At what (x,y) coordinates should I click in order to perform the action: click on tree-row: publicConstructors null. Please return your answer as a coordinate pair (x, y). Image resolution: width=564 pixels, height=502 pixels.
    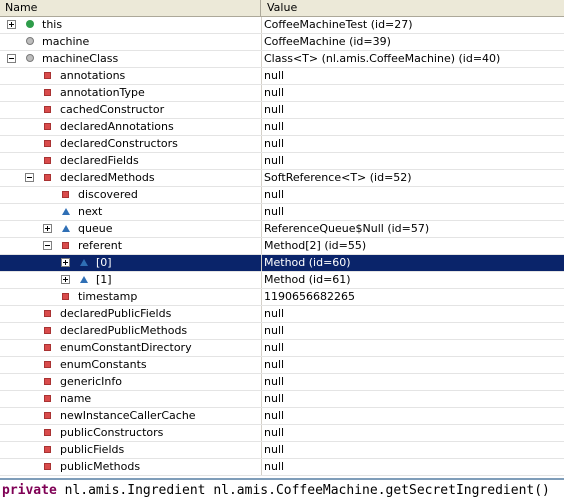
    Looking at the image, I should click on (282, 433).